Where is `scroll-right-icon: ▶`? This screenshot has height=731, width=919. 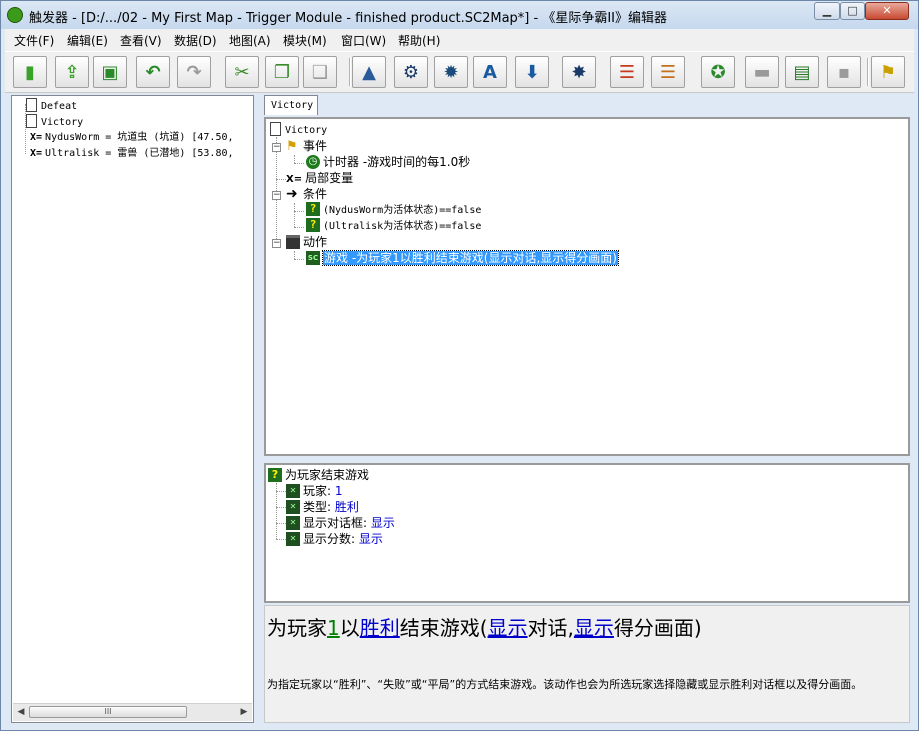 scroll-right-icon: ▶ is located at coordinates (244, 712).